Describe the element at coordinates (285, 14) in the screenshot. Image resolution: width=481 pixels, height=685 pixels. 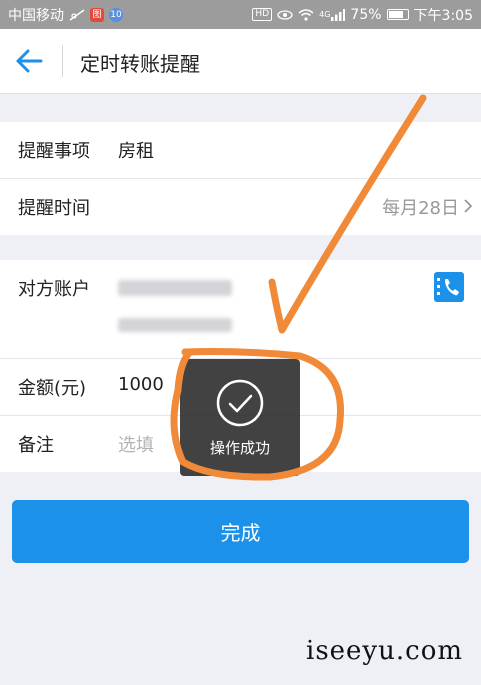
I see `eye-icon` at that location.